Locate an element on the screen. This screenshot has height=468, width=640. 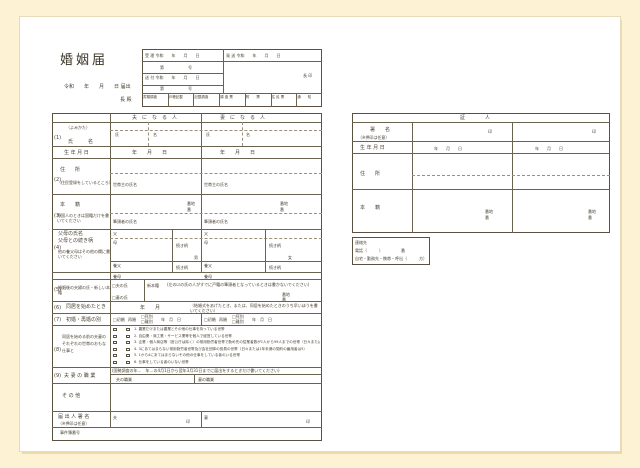
review-cell: 戸籍記載 is located at coordinates (175, 97).